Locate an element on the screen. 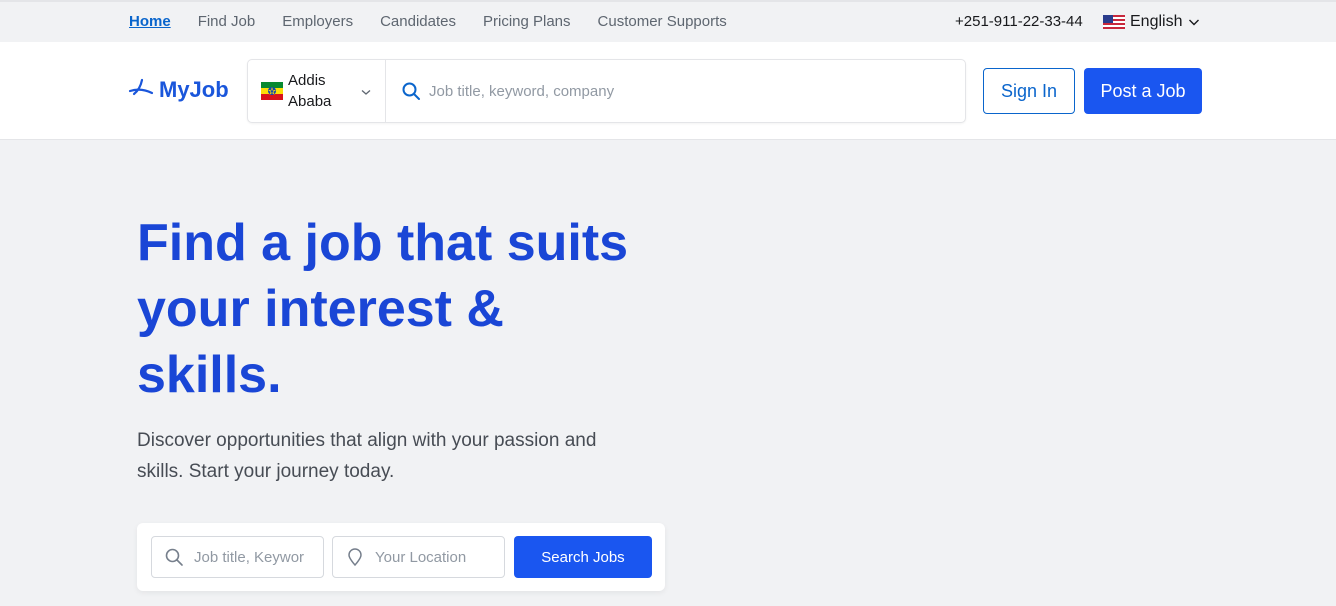  hero-title-line-2: your interest & is located at coordinates (320, 309).